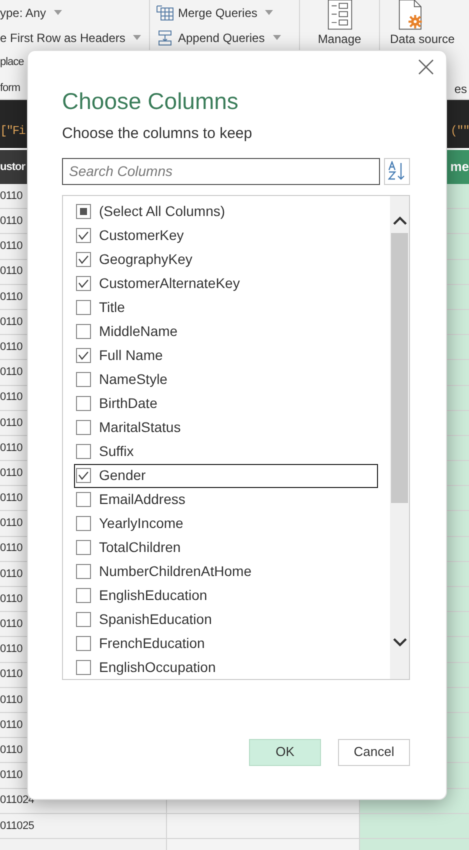  What do you see at coordinates (226, 620) in the screenshot?
I see `list-item: SpanishEducation` at bounding box center [226, 620].